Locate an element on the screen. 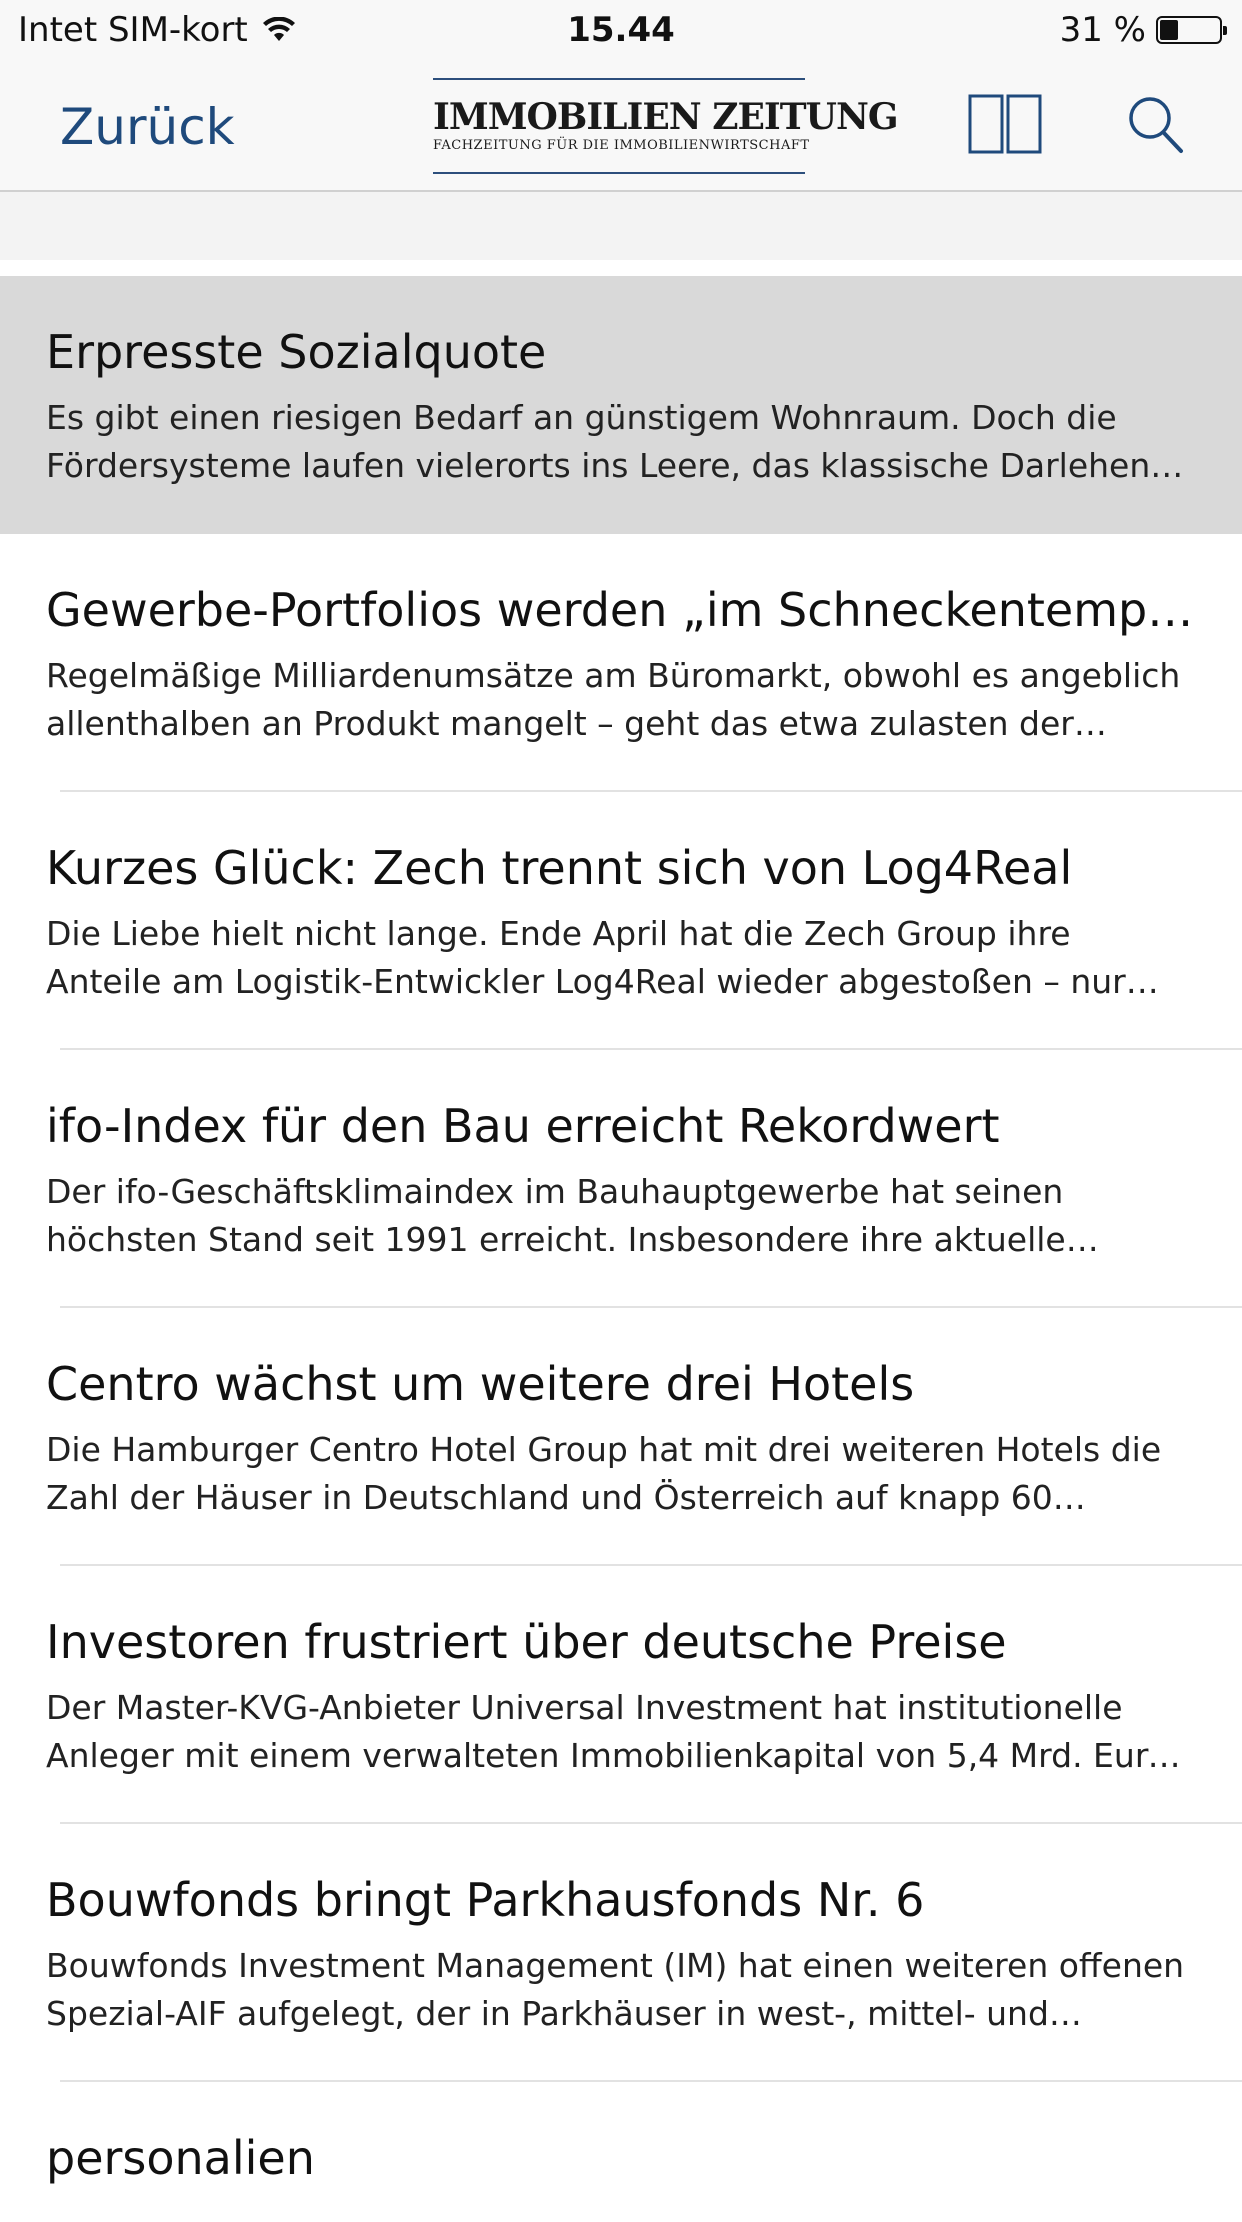 This screenshot has width=1242, height=2222. list-header-spacer is located at coordinates (621, 226).